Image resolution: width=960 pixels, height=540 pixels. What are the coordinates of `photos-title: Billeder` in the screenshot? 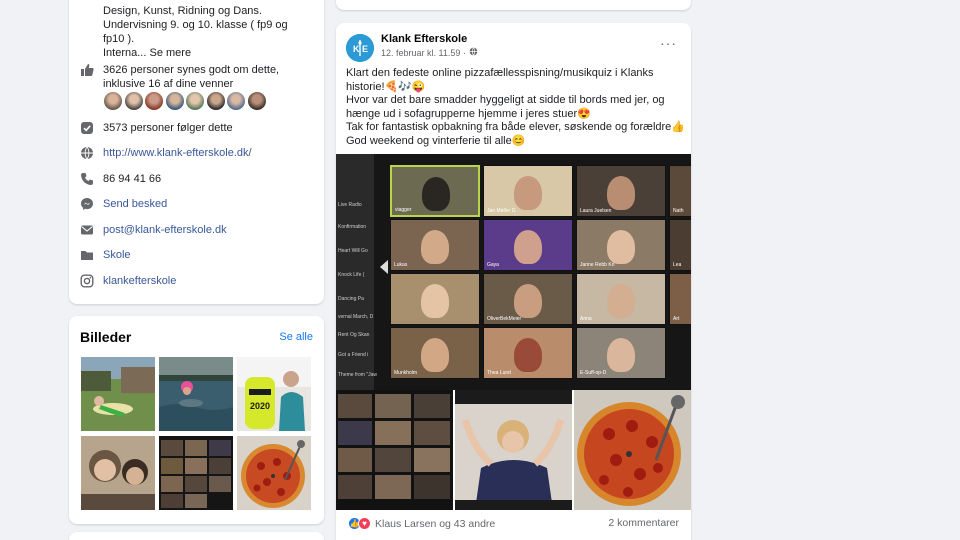 It's located at (106, 337).